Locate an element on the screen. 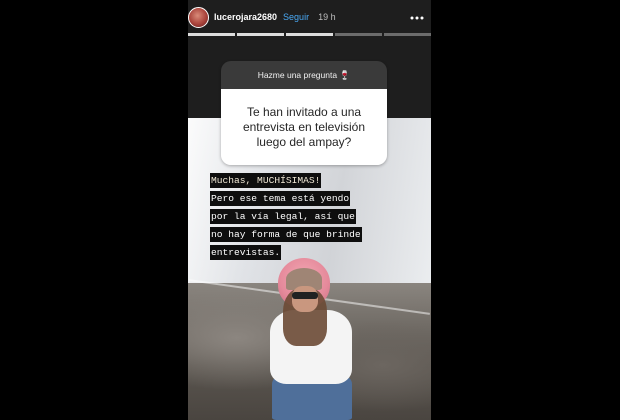 This screenshot has width=620, height=420. question-sticker-header: Hazme una pregunta 🍷 is located at coordinates (304, 75).